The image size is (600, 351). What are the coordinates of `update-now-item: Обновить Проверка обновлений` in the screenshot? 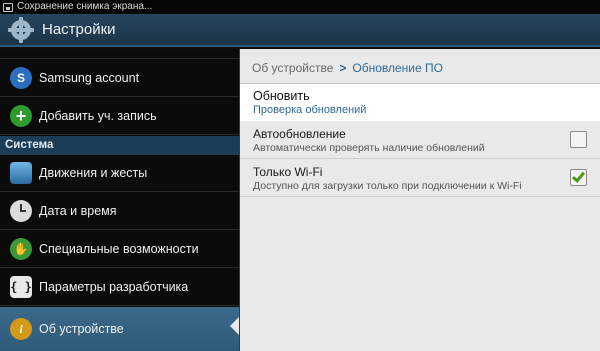 It's located at (420, 102).